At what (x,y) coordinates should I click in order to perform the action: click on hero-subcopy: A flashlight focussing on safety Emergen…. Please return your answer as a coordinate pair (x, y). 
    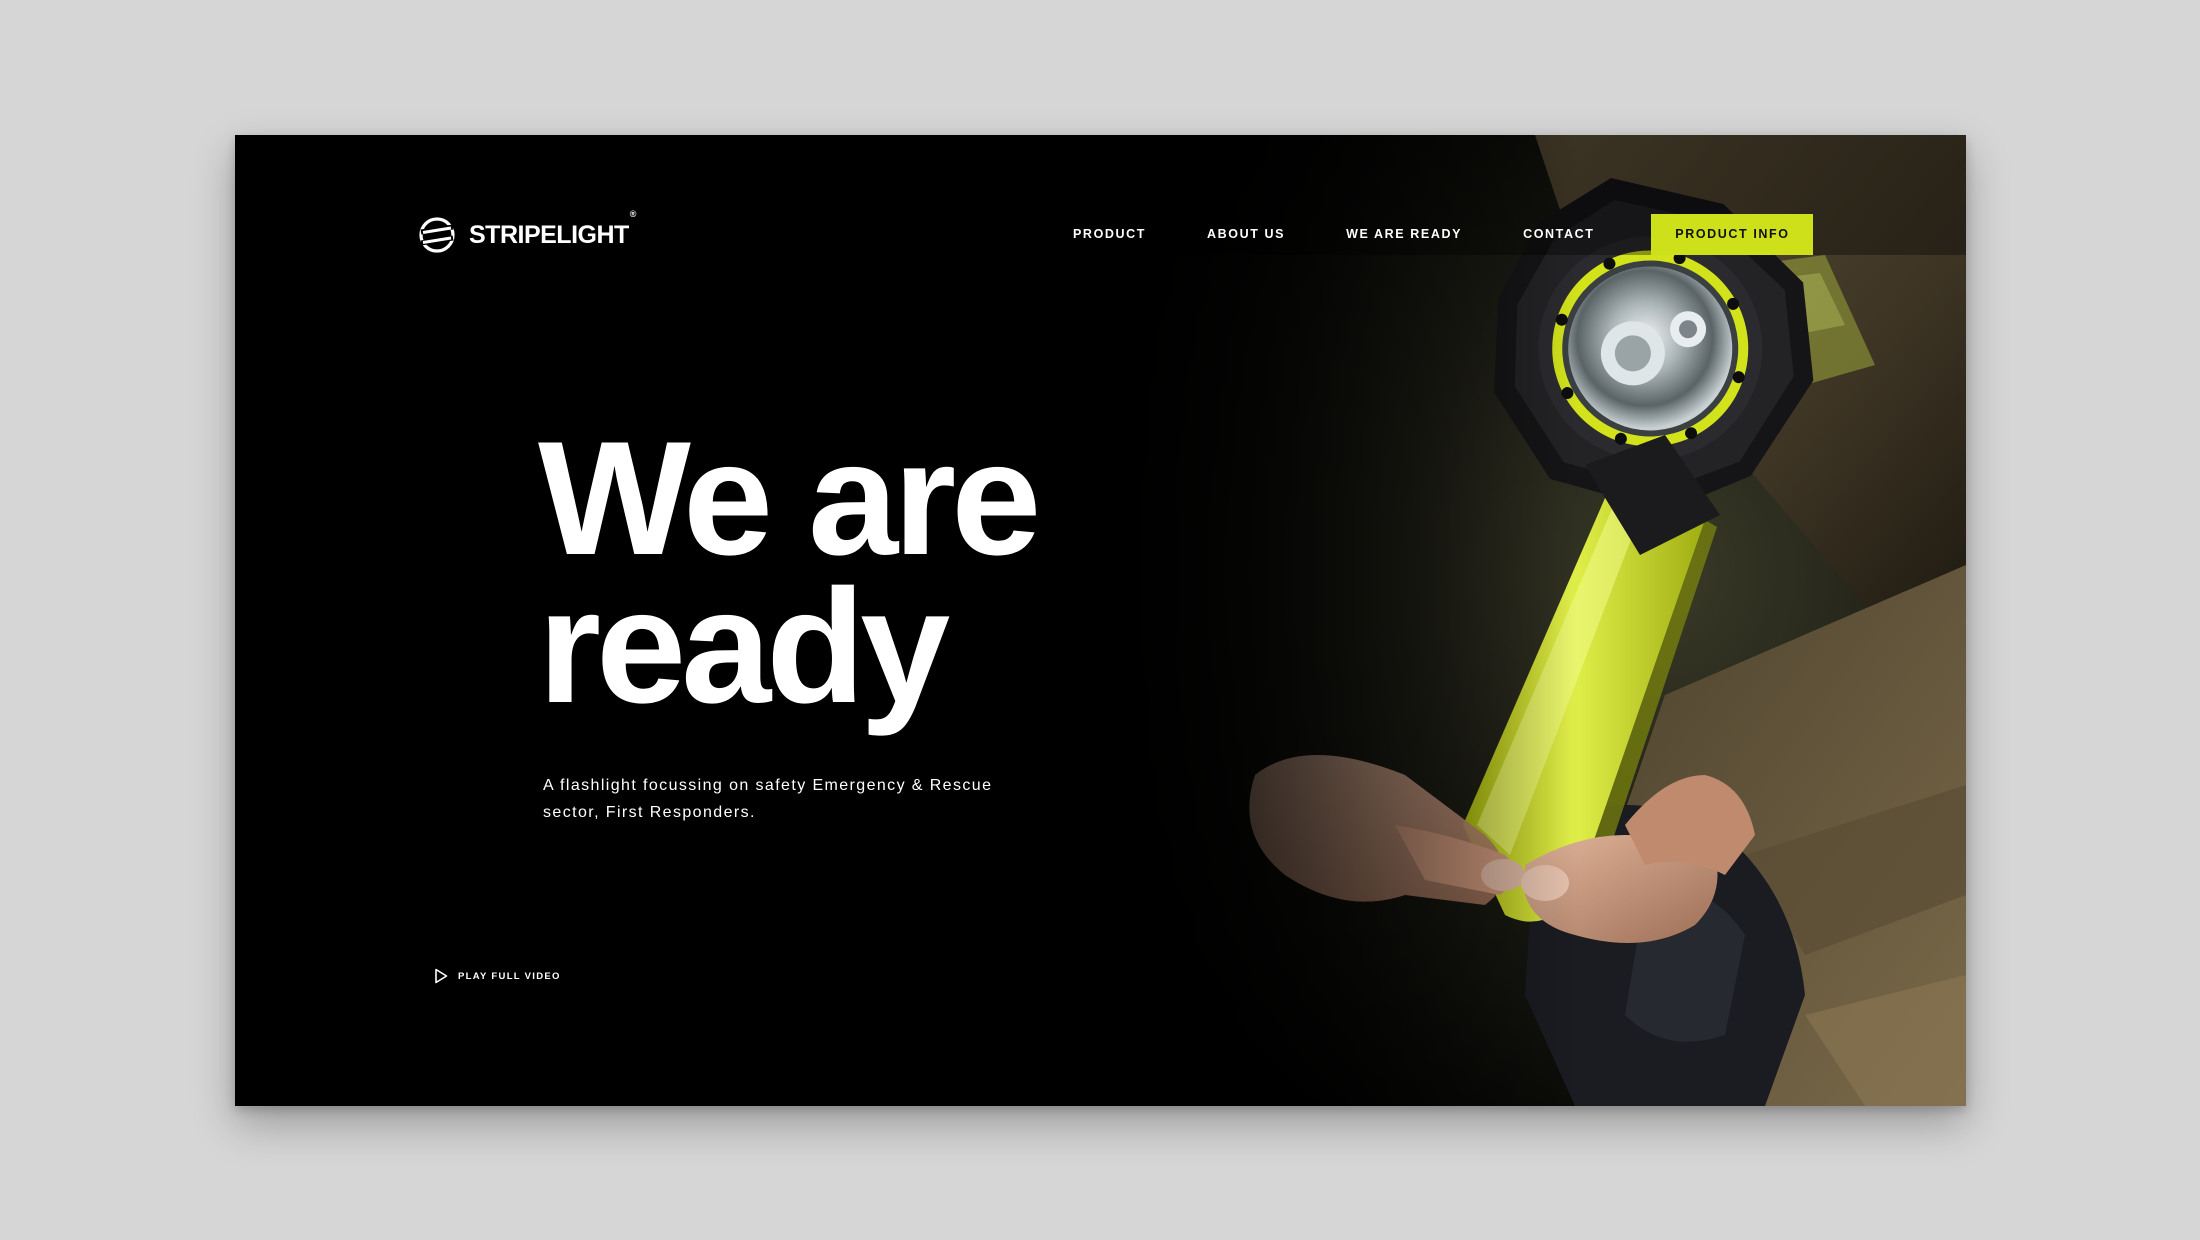
    Looking at the image, I should click on (768, 799).